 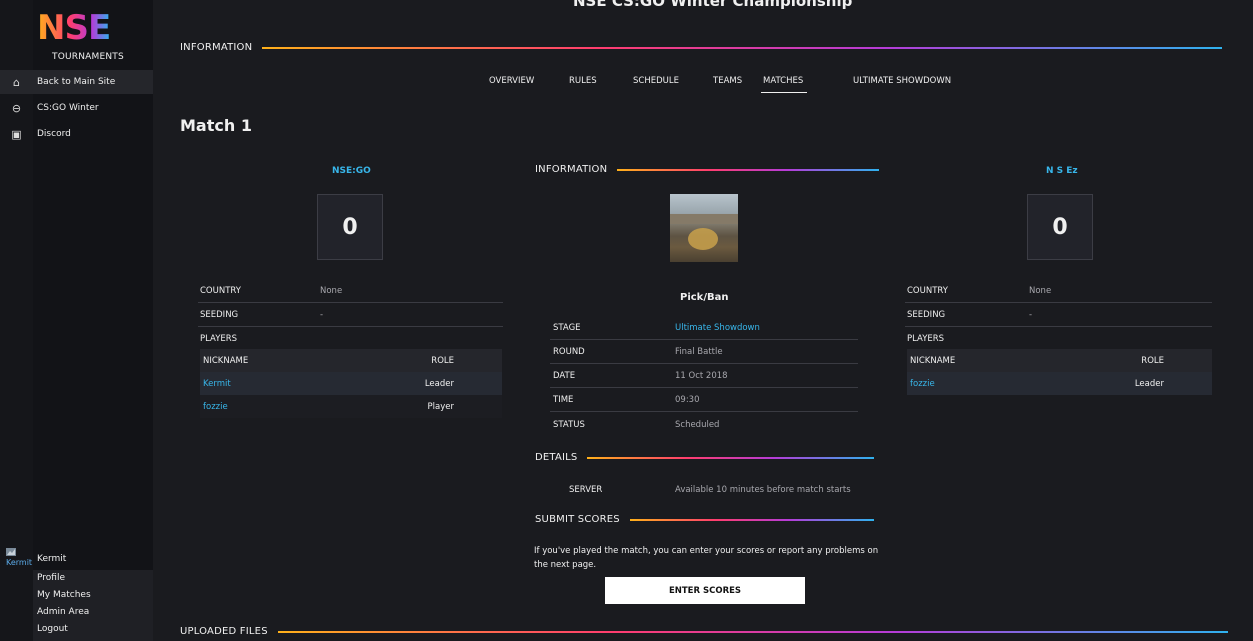 What do you see at coordinates (217, 384) in the screenshot?
I see `player-nickname: Kermit` at bounding box center [217, 384].